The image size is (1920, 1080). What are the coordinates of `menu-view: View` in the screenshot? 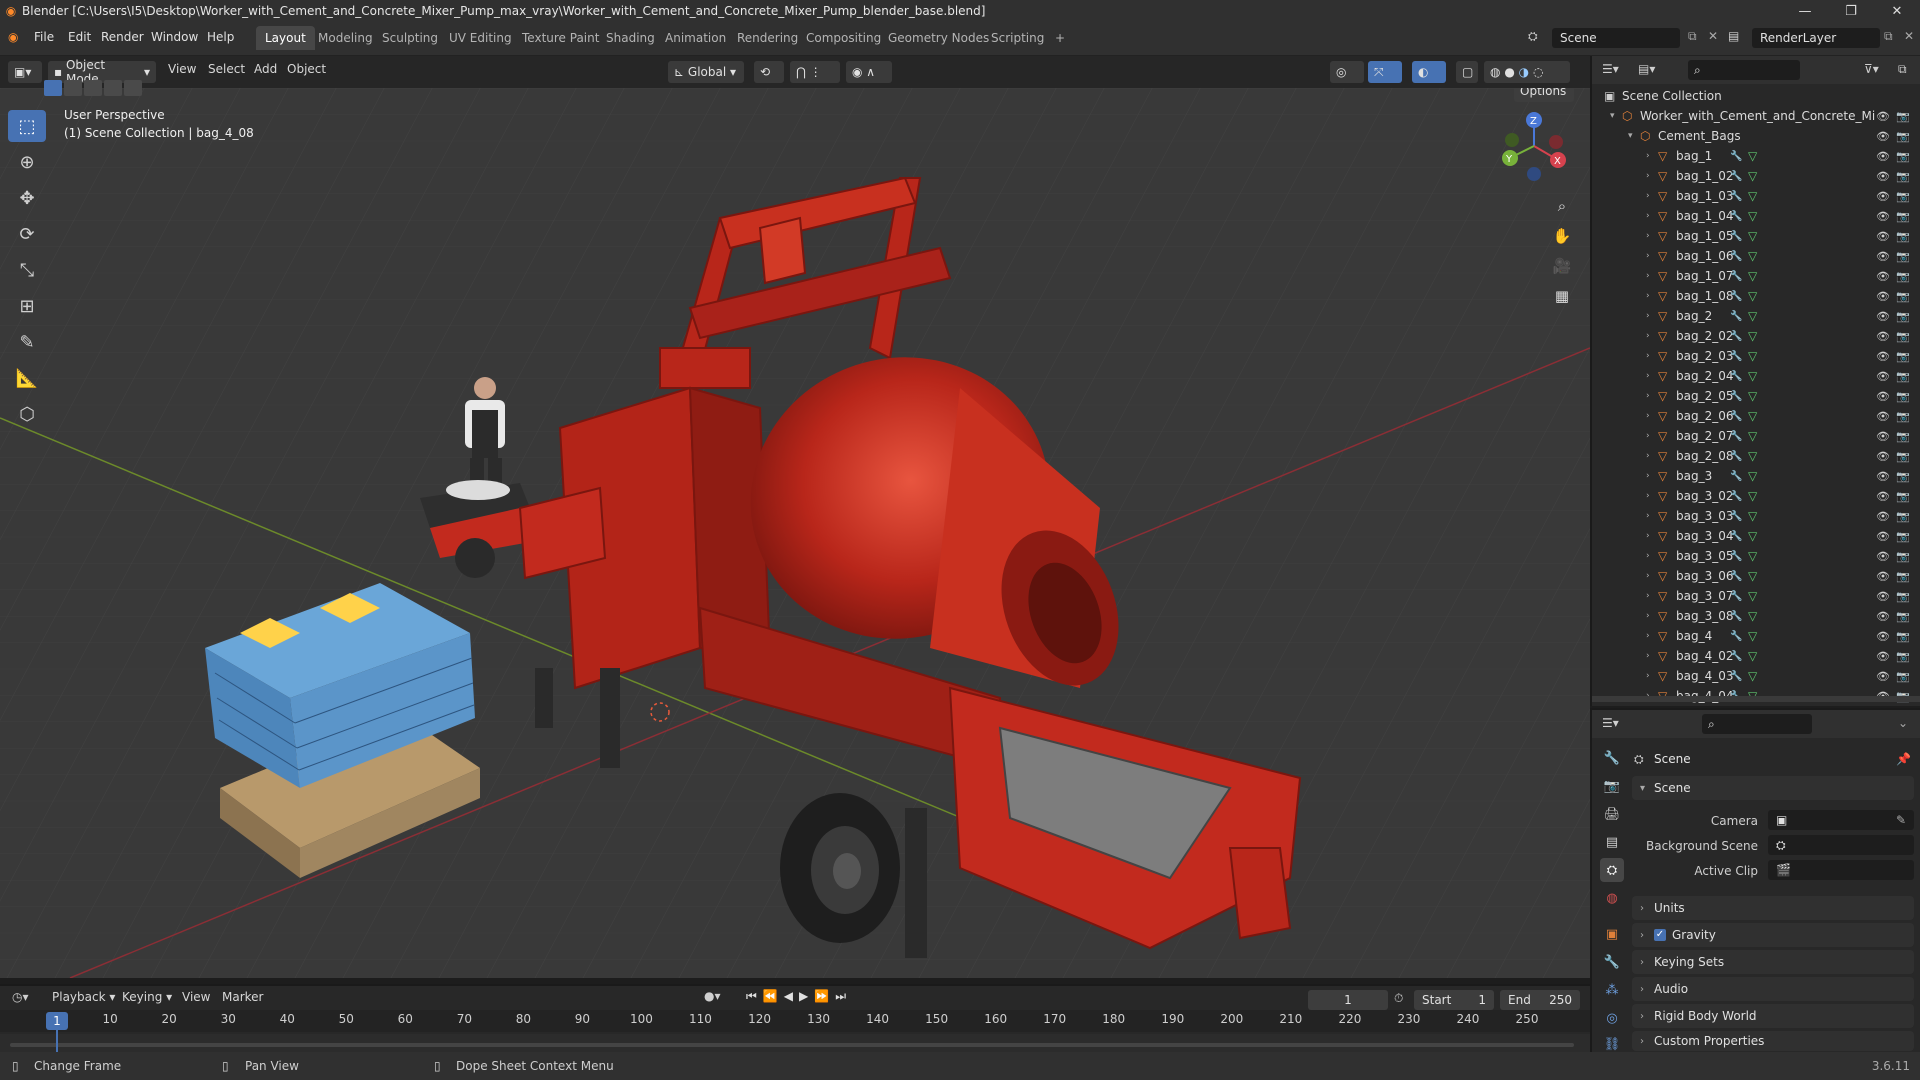 It's located at (182, 69).